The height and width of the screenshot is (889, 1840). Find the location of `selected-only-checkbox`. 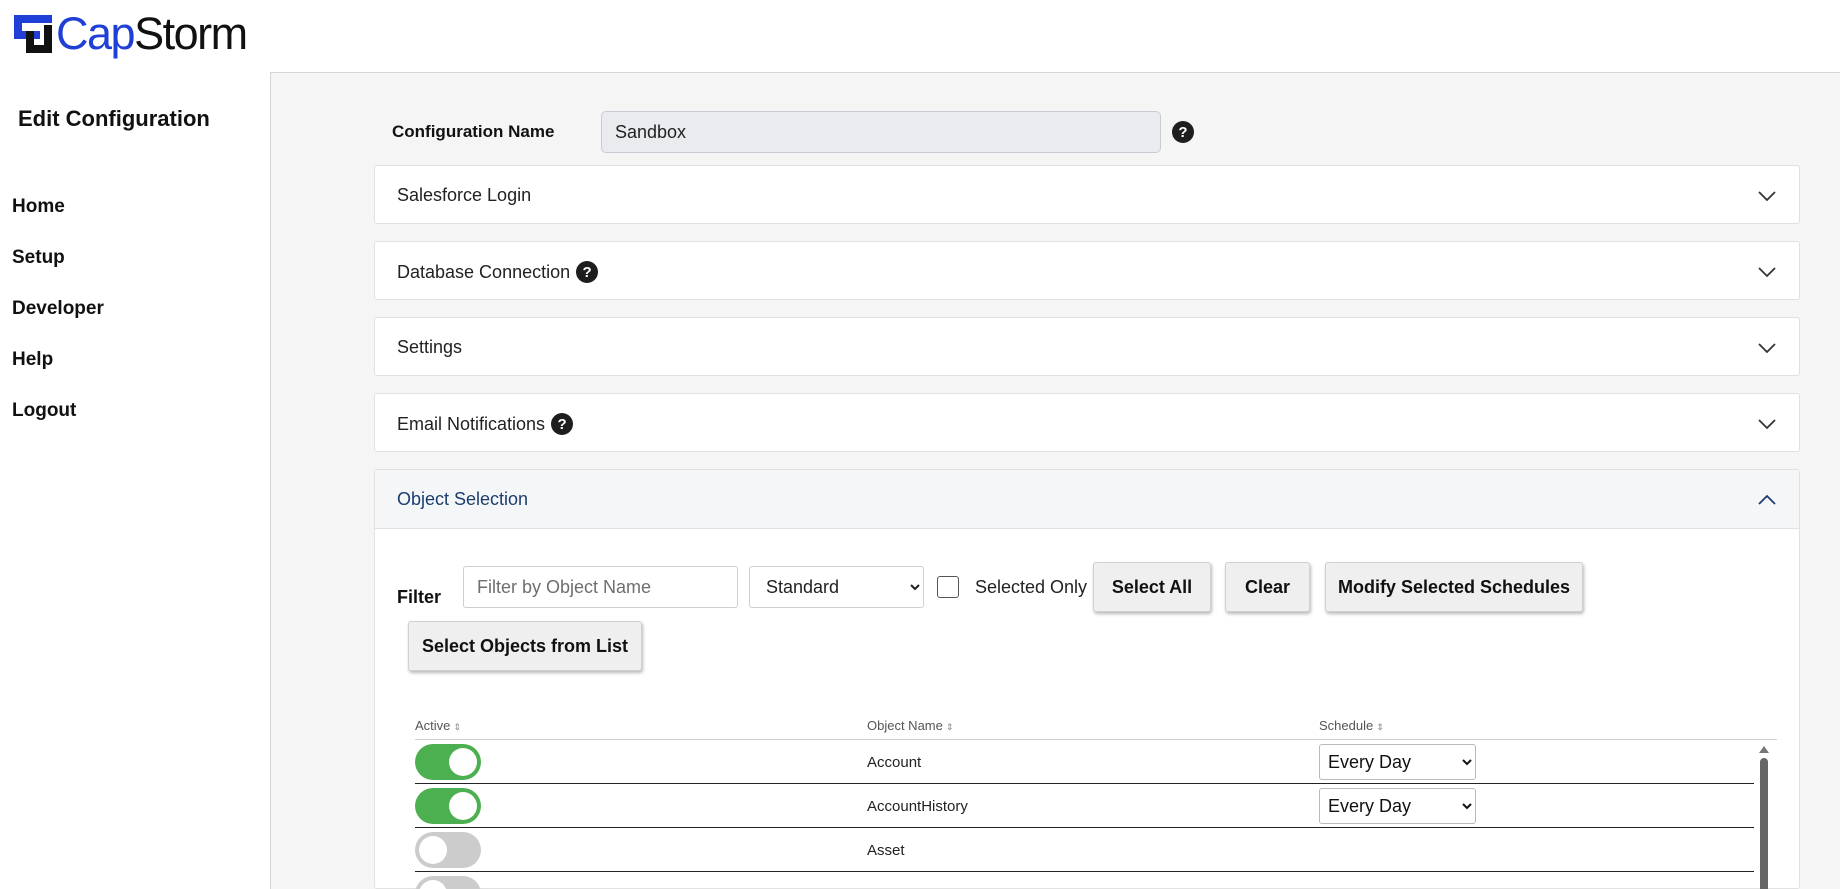

selected-only-checkbox is located at coordinates (948, 587).